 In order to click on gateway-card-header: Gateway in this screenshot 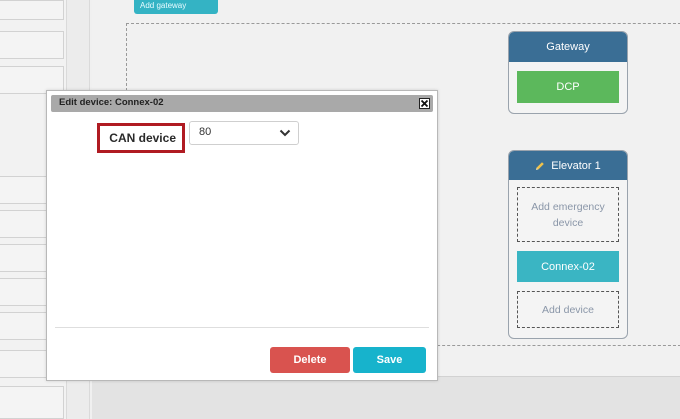, I will do `click(568, 47)`.